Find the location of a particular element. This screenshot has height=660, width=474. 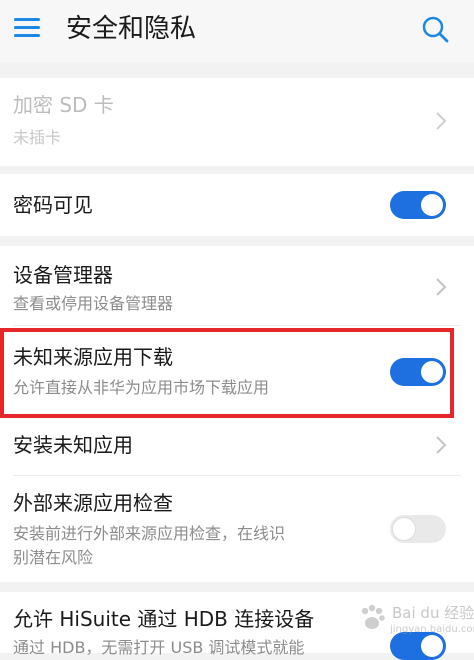

setting-subtitle: 未插卡 is located at coordinates (37, 137).